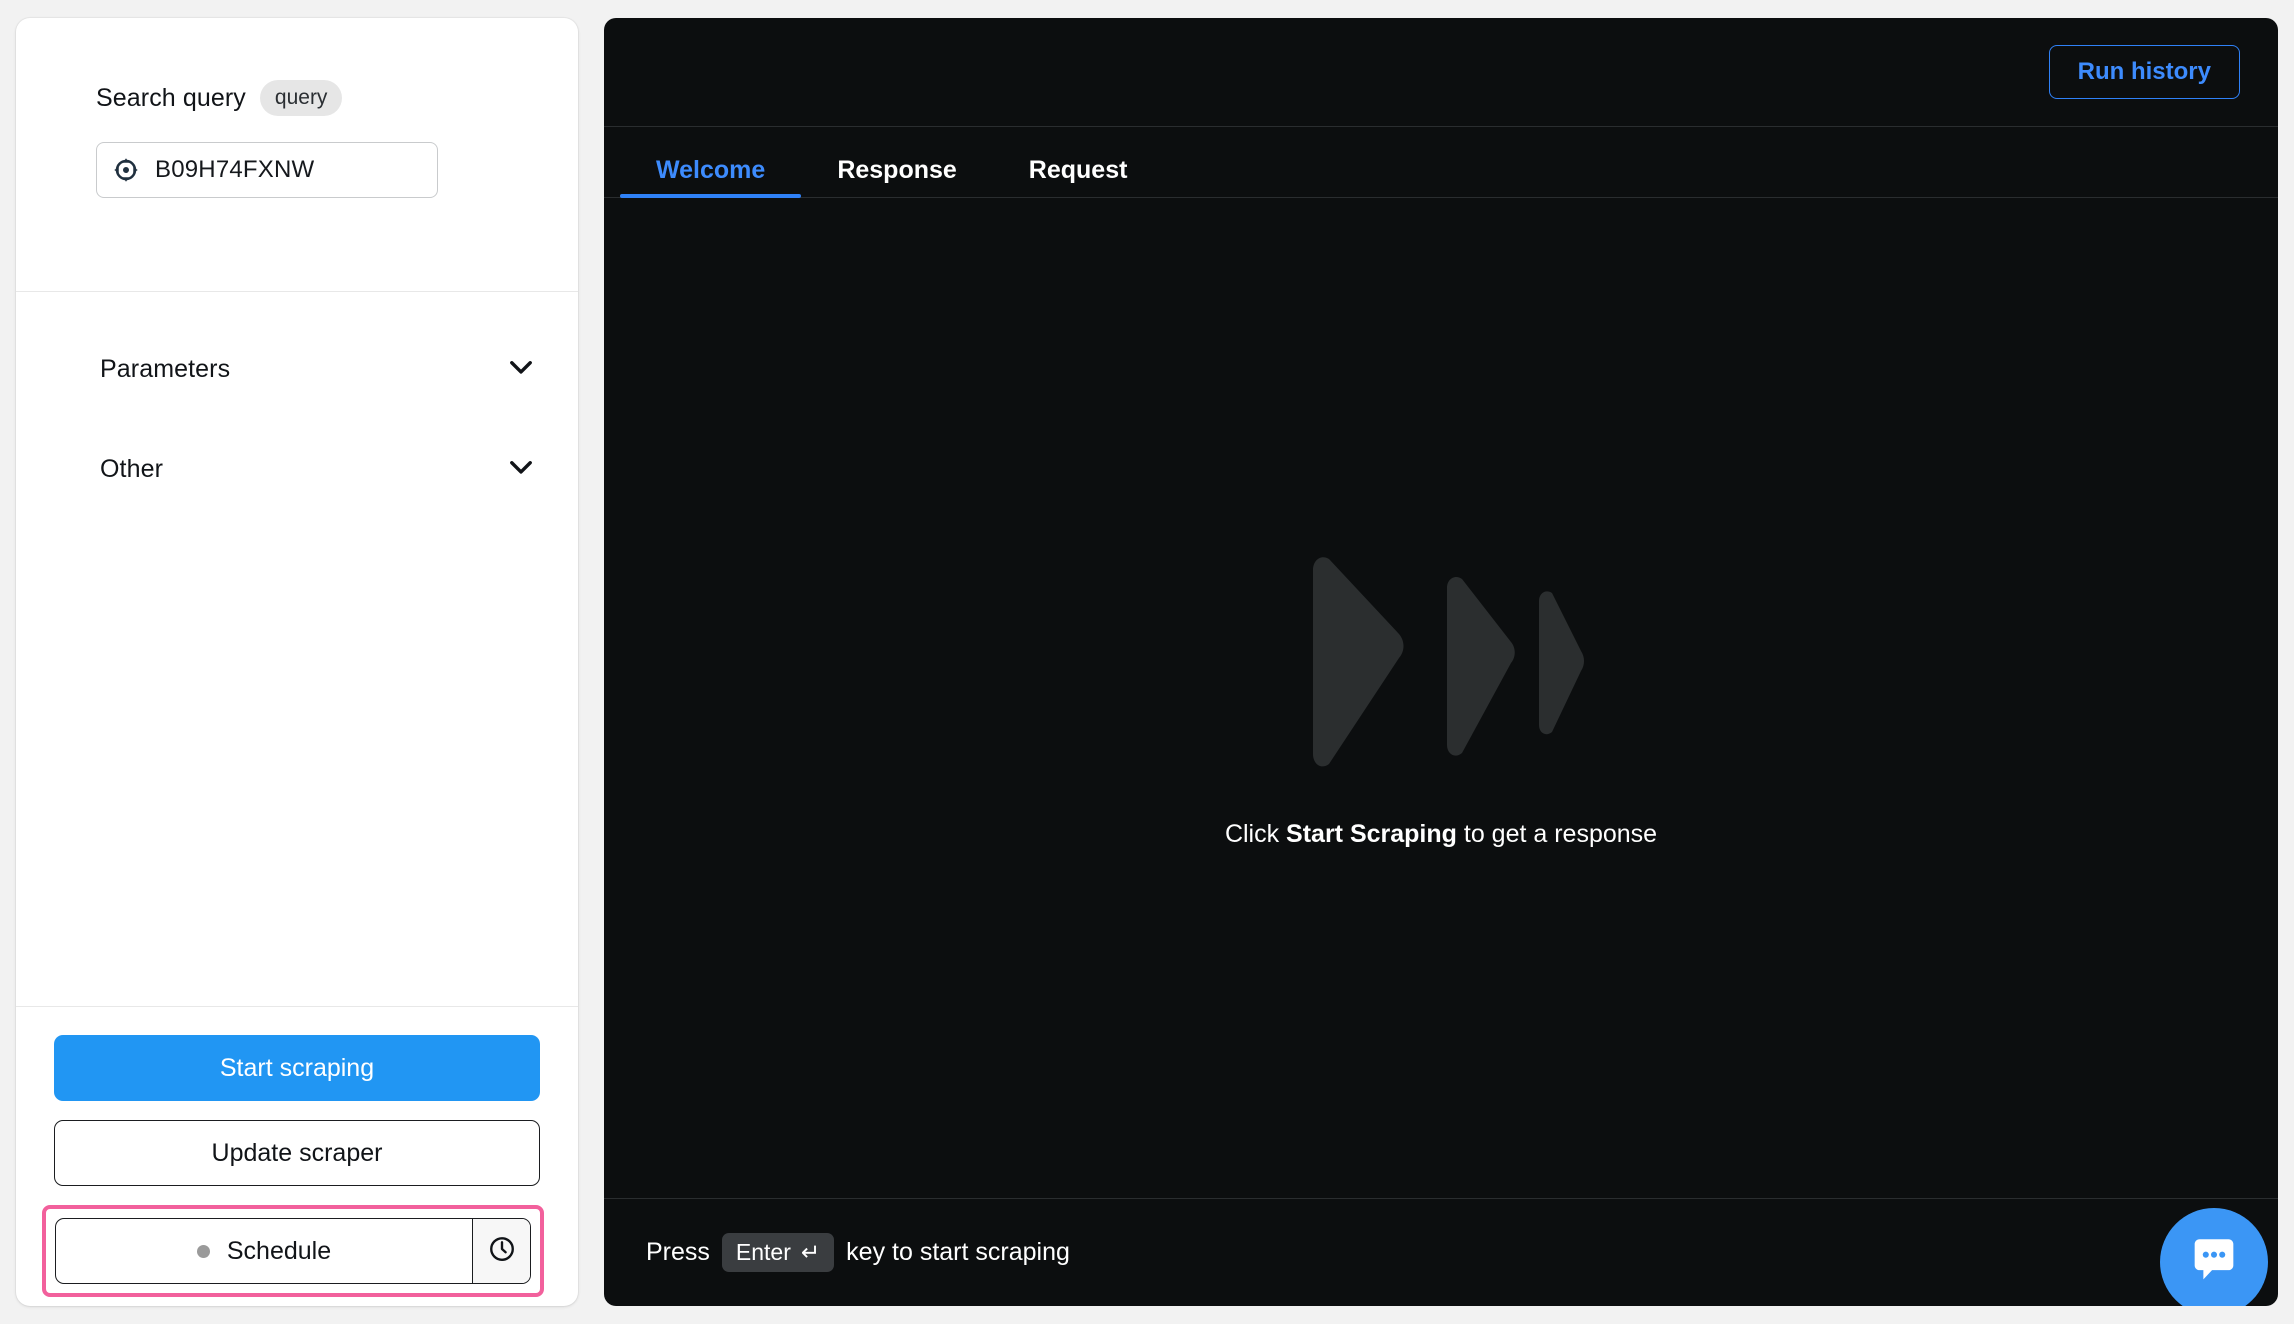 This screenshot has width=2294, height=1324. What do you see at coordinates (297, 369) in the screenshot?
I see `group-parameters: Parameters` at bounding box center [297, 369].